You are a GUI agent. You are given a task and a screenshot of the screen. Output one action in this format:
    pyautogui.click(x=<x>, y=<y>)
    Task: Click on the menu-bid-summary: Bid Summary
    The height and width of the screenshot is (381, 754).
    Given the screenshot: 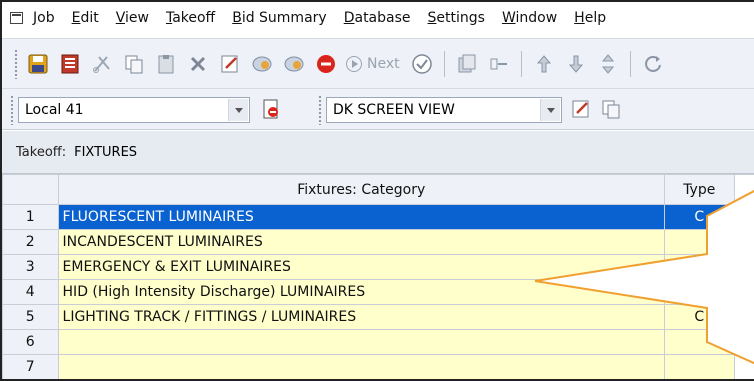 What is the action you would take?
    pyautogui.click(x=279, y=18)
    